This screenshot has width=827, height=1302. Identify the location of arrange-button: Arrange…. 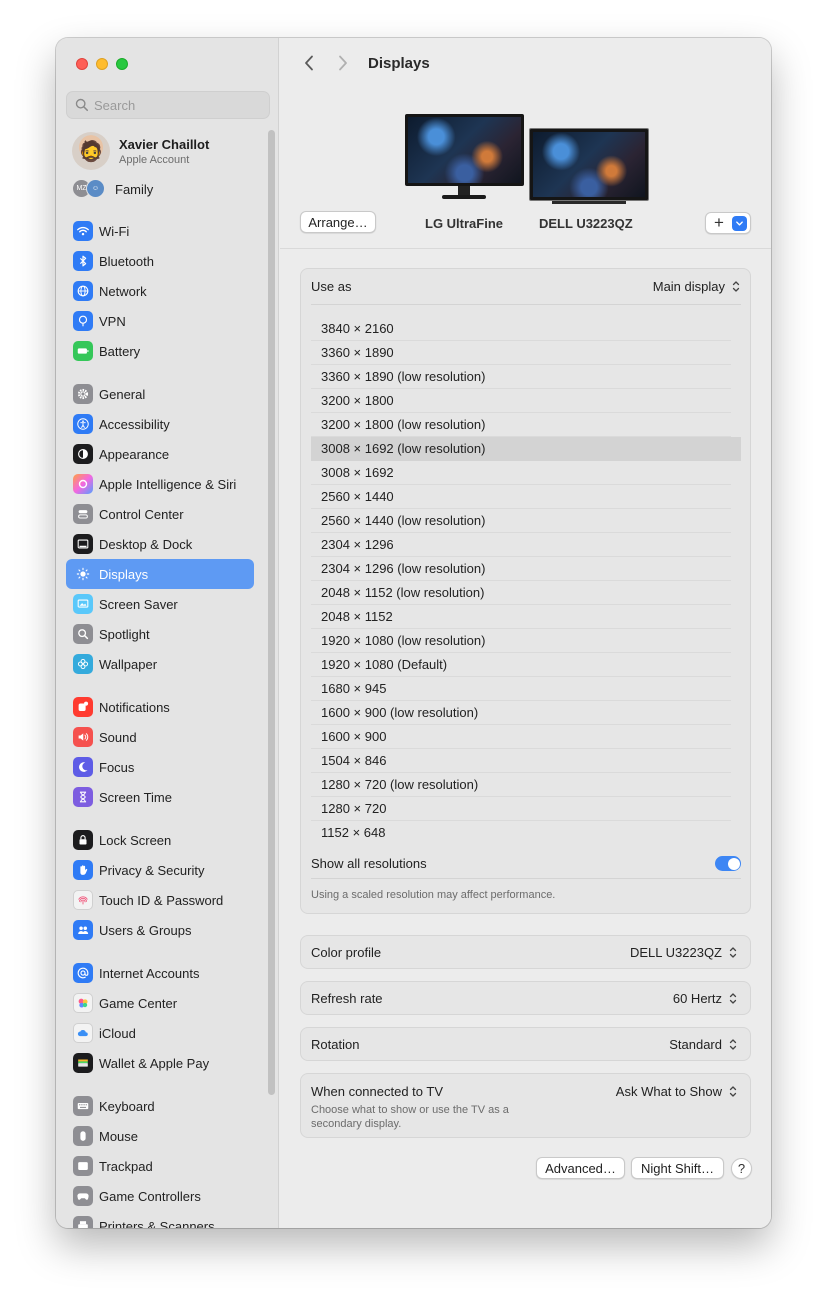
(338, 222).